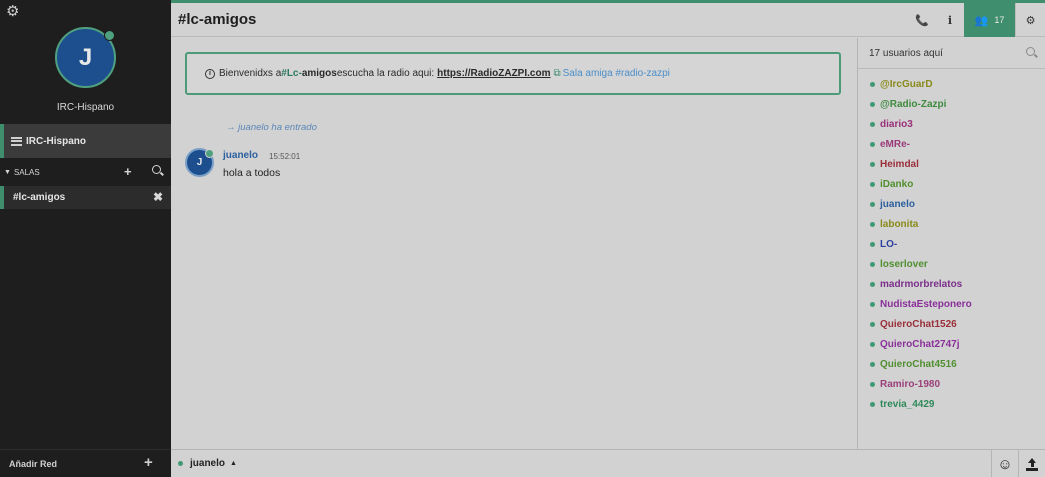 Image resolution: width=1045 pixels, height=477 pixels. I want to click on avatar: J, so click(85, 57).